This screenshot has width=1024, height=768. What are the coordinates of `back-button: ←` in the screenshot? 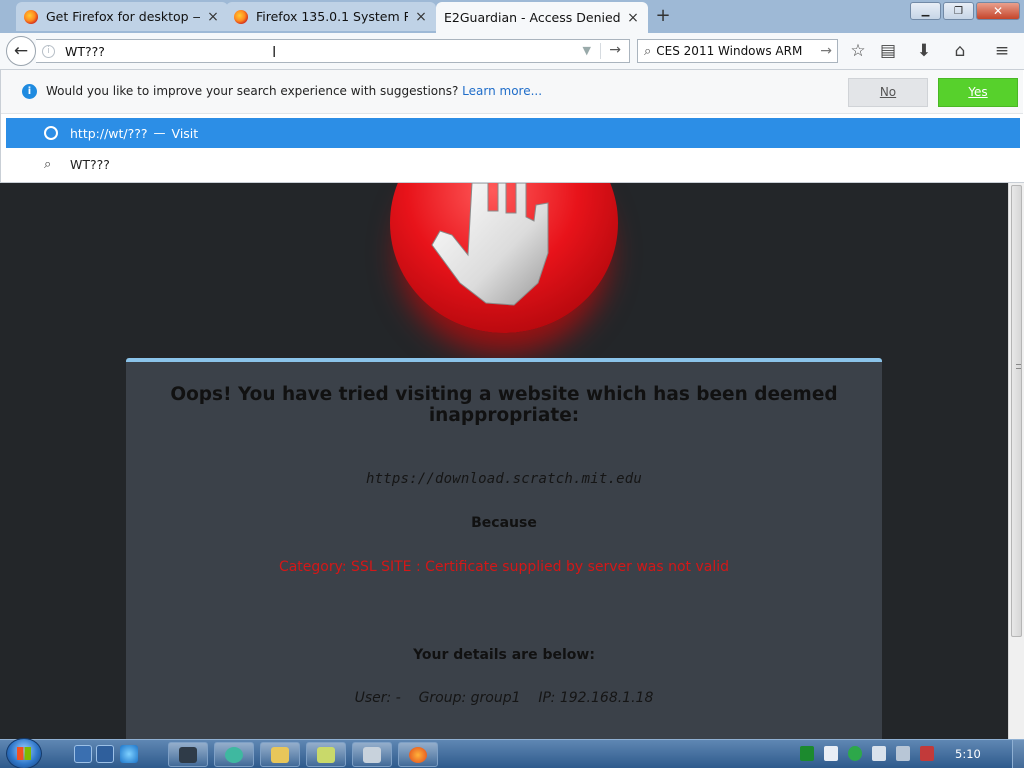 It's located at (21, 51).